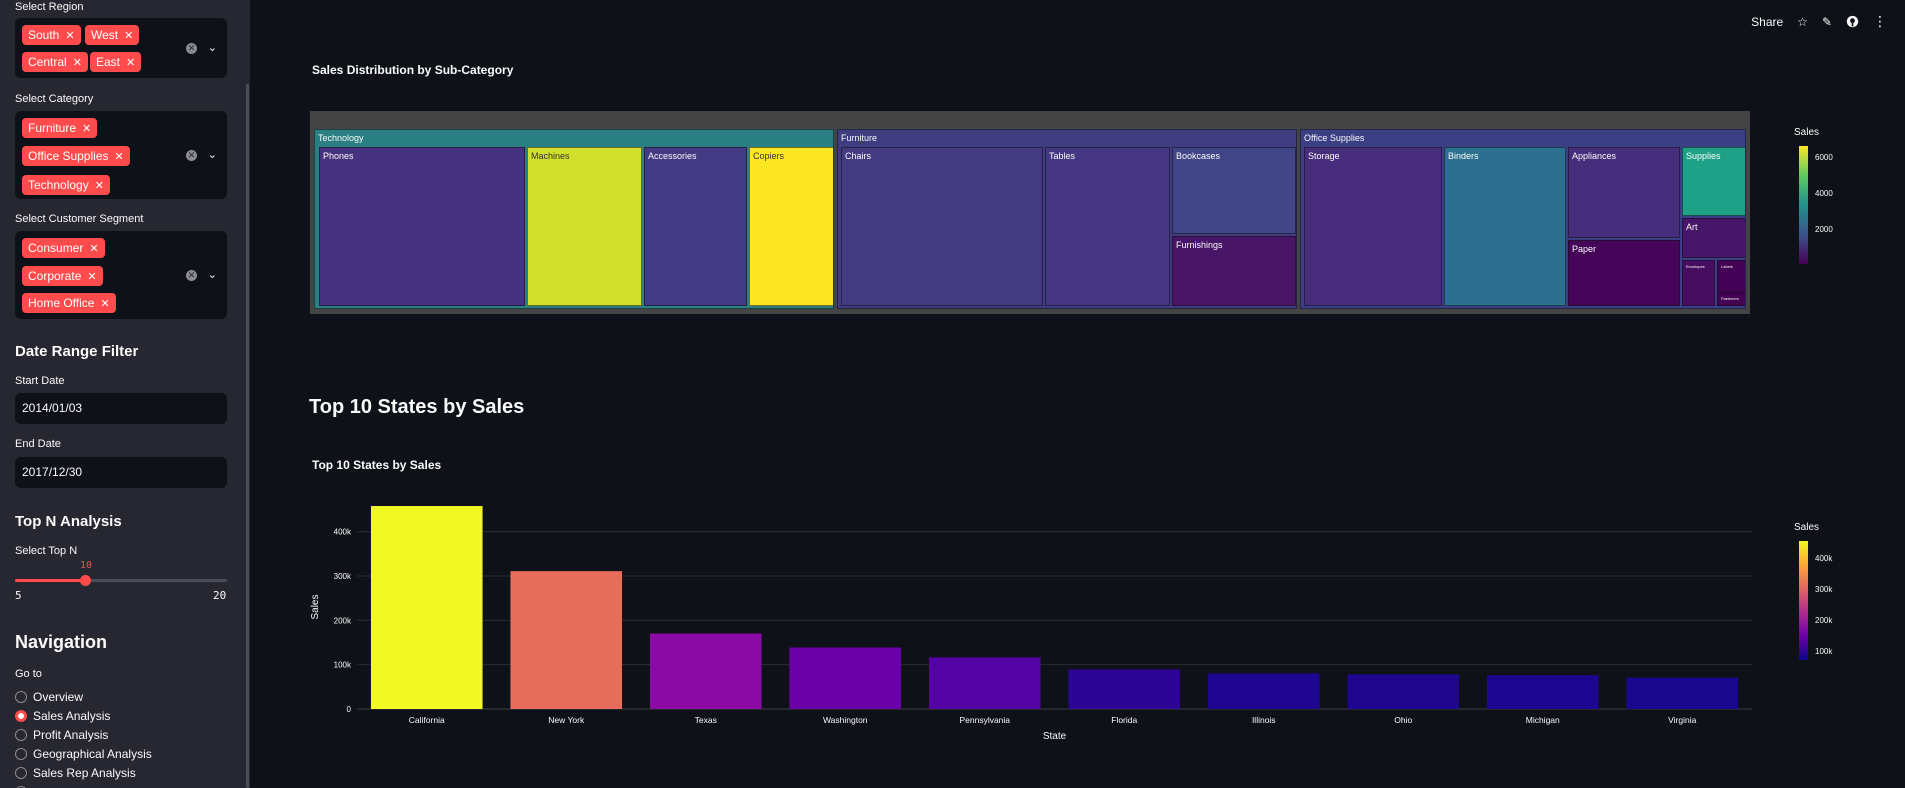 Image resolution: width=1905 pixels, height=788 pixels. I want to click on treemap-tile-label: Bookcases, so click(1198, 156).